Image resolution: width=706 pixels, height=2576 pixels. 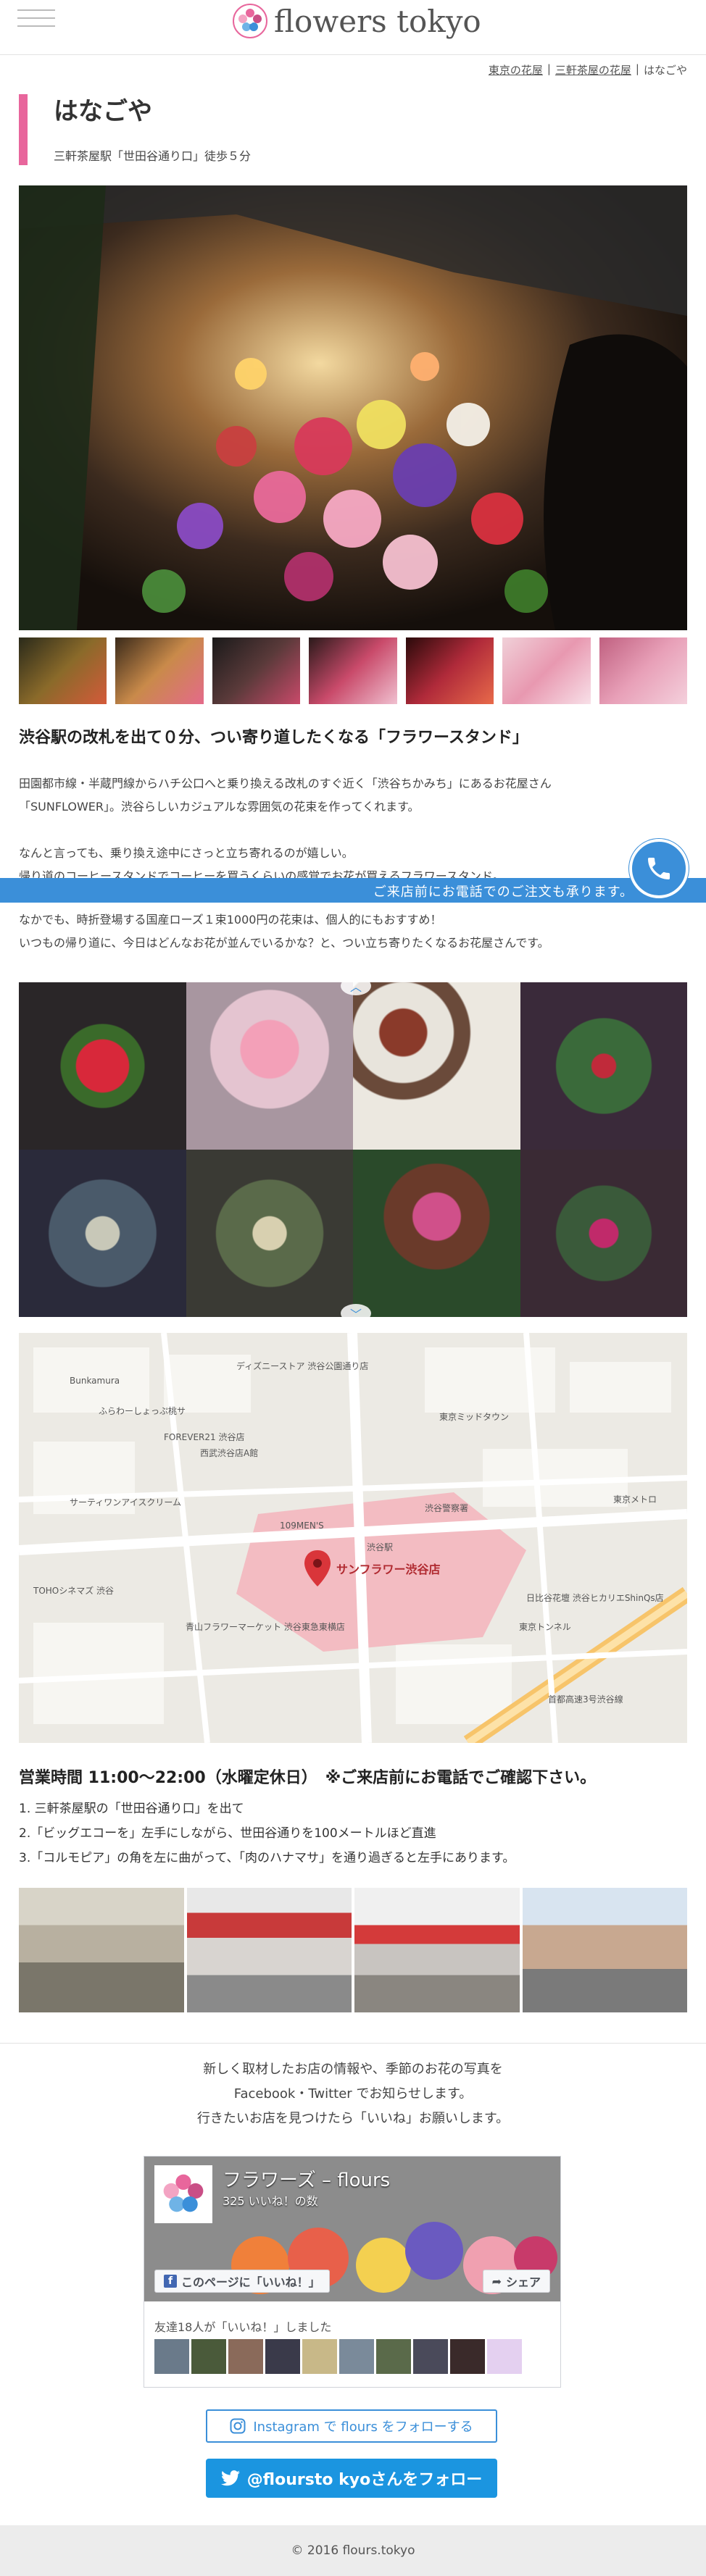 What do you see at coordinates (635, 1499) in the screenshot?
I see `map-label: 東京メトロ` at bounding box center [635, 1499].